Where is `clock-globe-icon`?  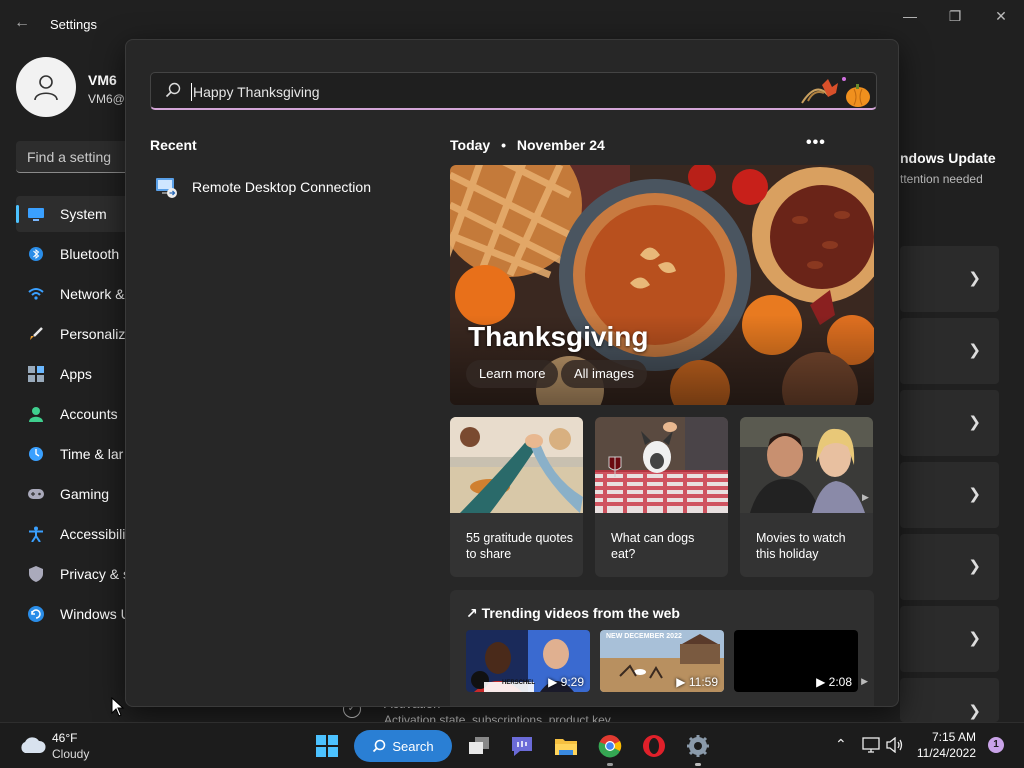
clock-globe-icon is located at coordinates (36, 454).